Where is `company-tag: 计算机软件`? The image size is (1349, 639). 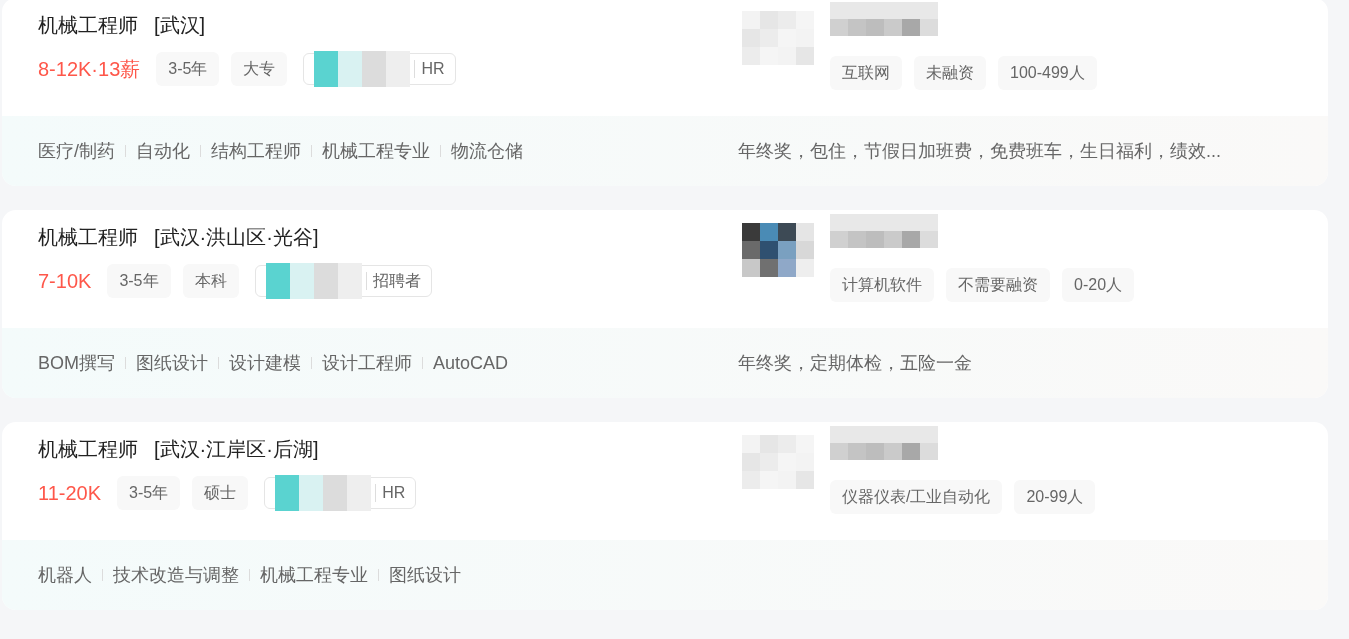
company-tag: 计算机软件 is located at coordinates (882, 285).